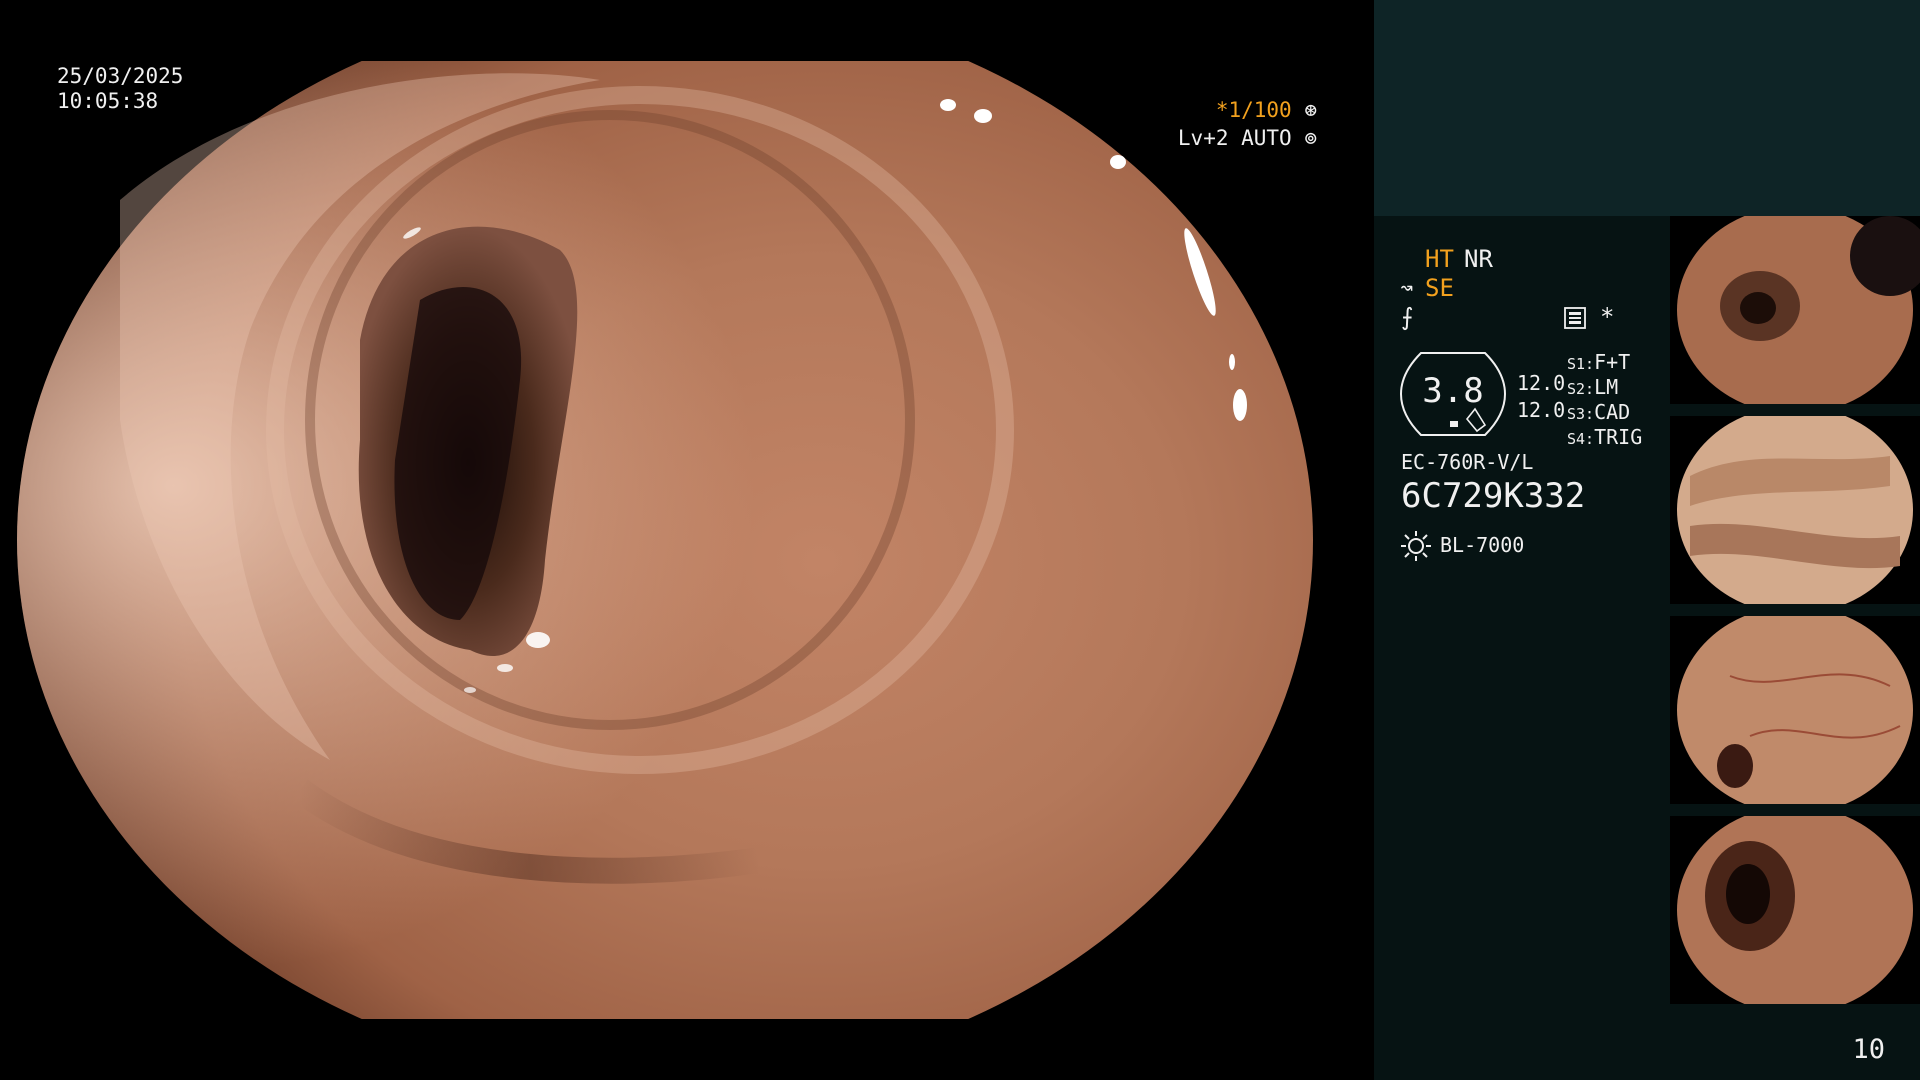 This screenshot has height=1080, width=1920. What do you see at coordinates (1541, 383) in the screenshot?
I see `setting-value-1: 12.0` at bounding box center [1541, 383].